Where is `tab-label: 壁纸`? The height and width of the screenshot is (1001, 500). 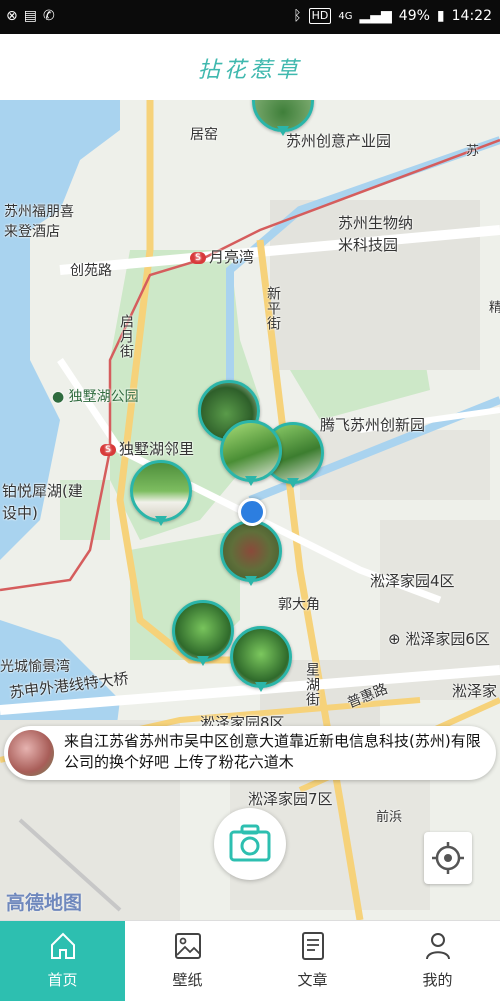 tab-label: 壁纸 is located at coordinates (187, 980).